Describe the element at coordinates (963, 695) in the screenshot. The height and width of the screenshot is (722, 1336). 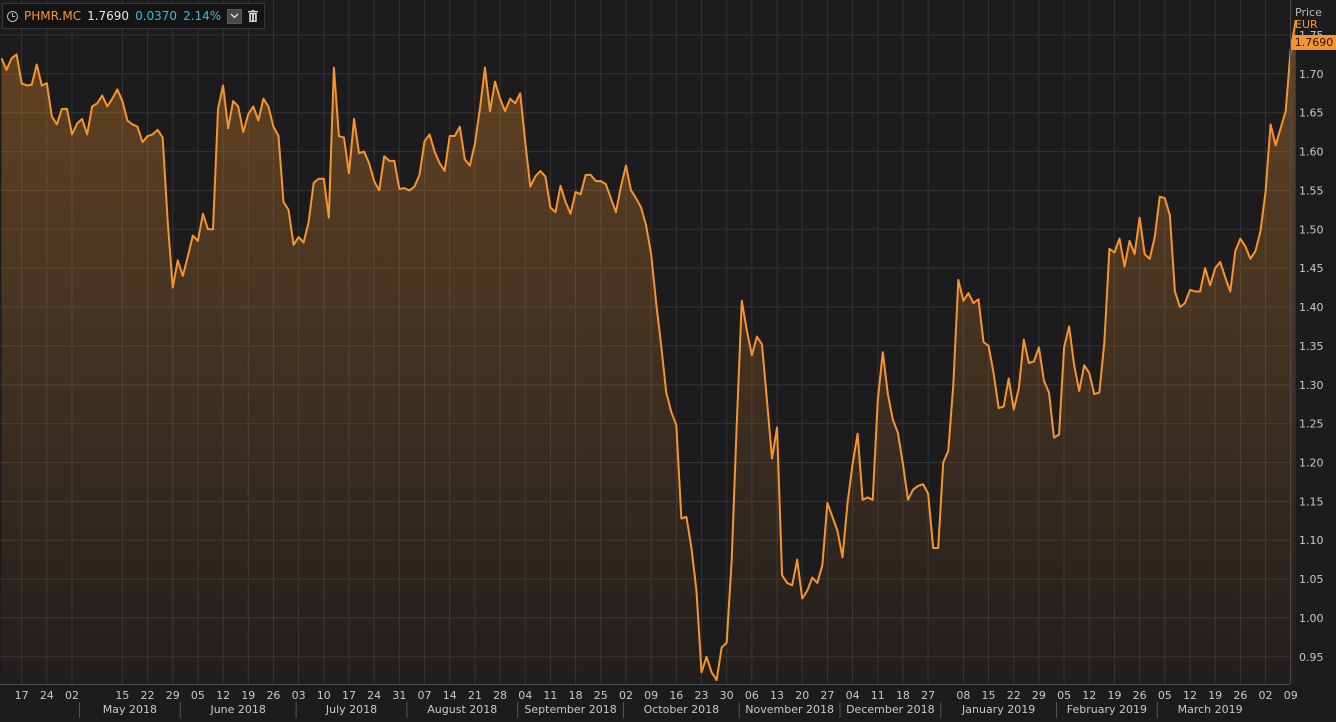
I see `x-tick-label: 08` at that location.